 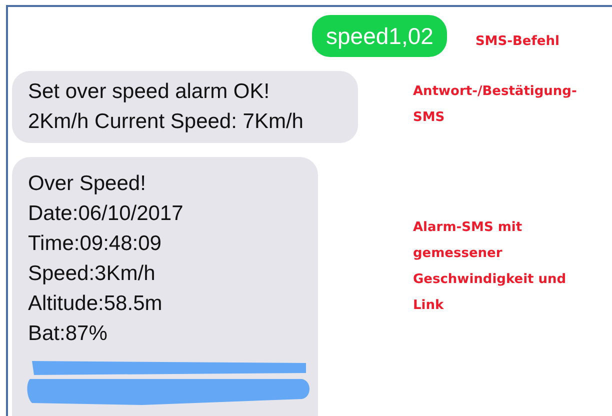 I want to click on annotation-text: Alarm-SMS mit, so click(x=468, y=228).